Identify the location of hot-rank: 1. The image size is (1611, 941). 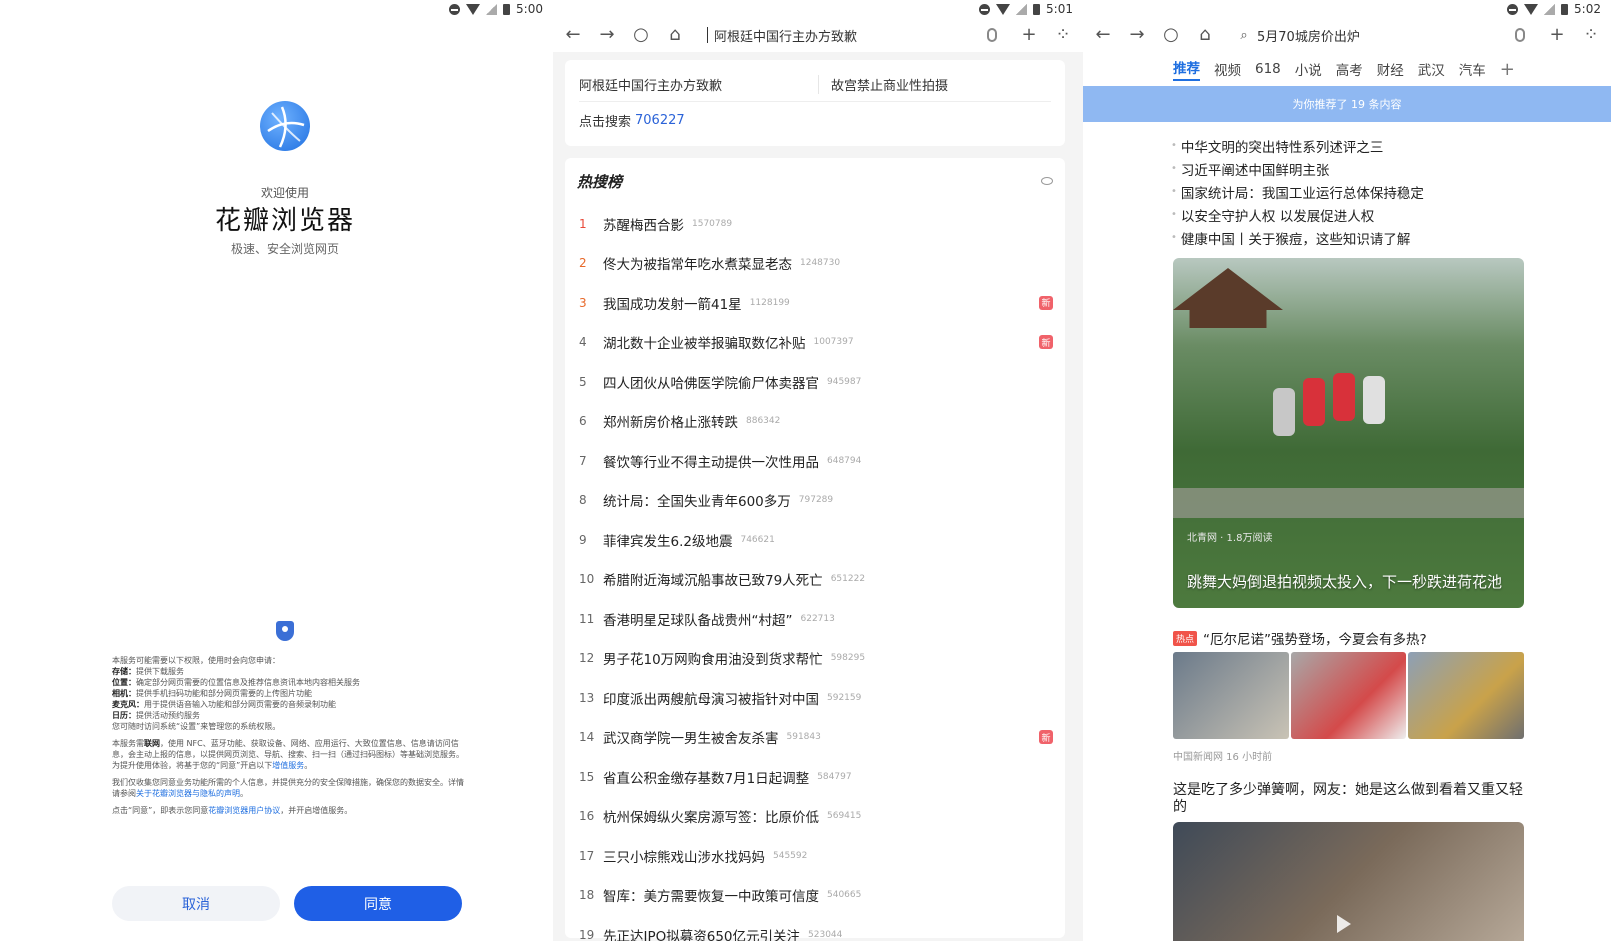
(583, 223).